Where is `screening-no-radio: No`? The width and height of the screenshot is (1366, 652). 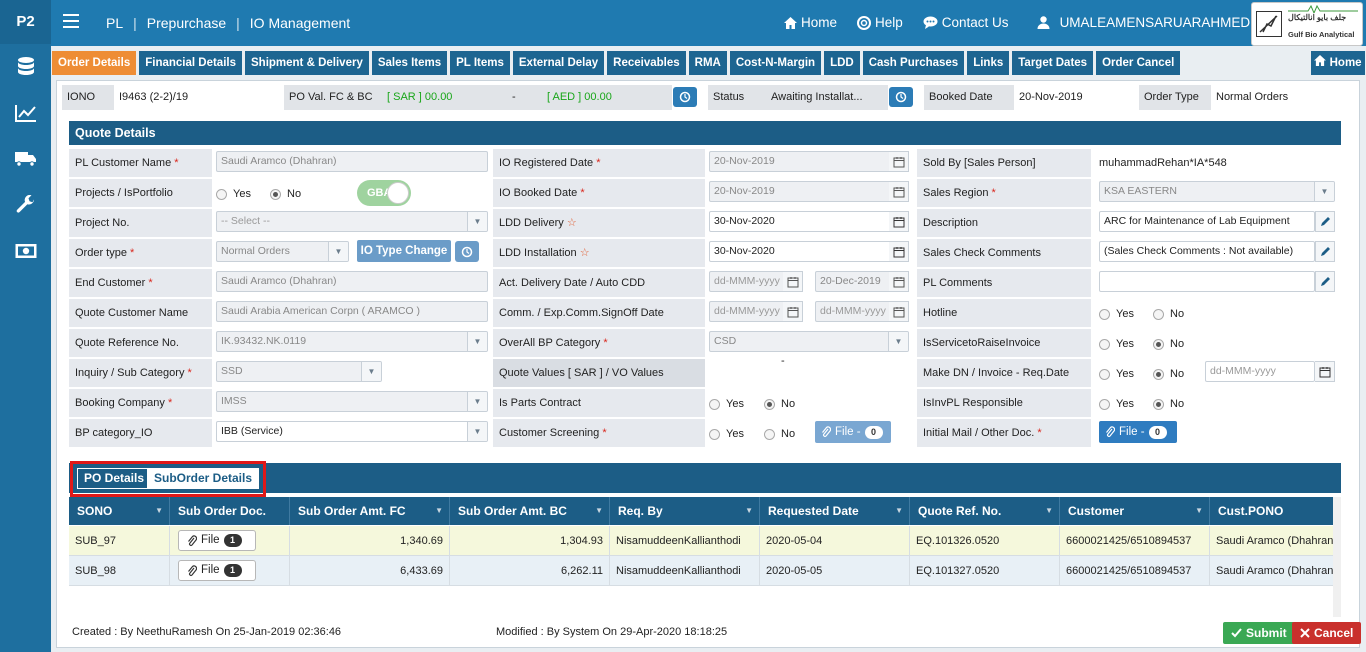
screening-no-radio: No is located at coordinates (779, 434).